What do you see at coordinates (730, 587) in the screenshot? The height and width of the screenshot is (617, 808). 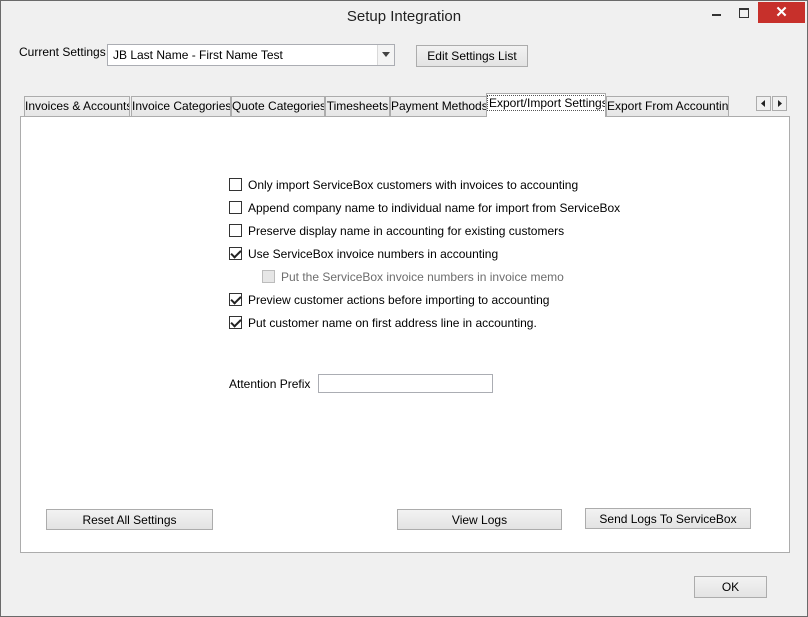 I see `ok-button: OK` at bounding box center [730, 587].